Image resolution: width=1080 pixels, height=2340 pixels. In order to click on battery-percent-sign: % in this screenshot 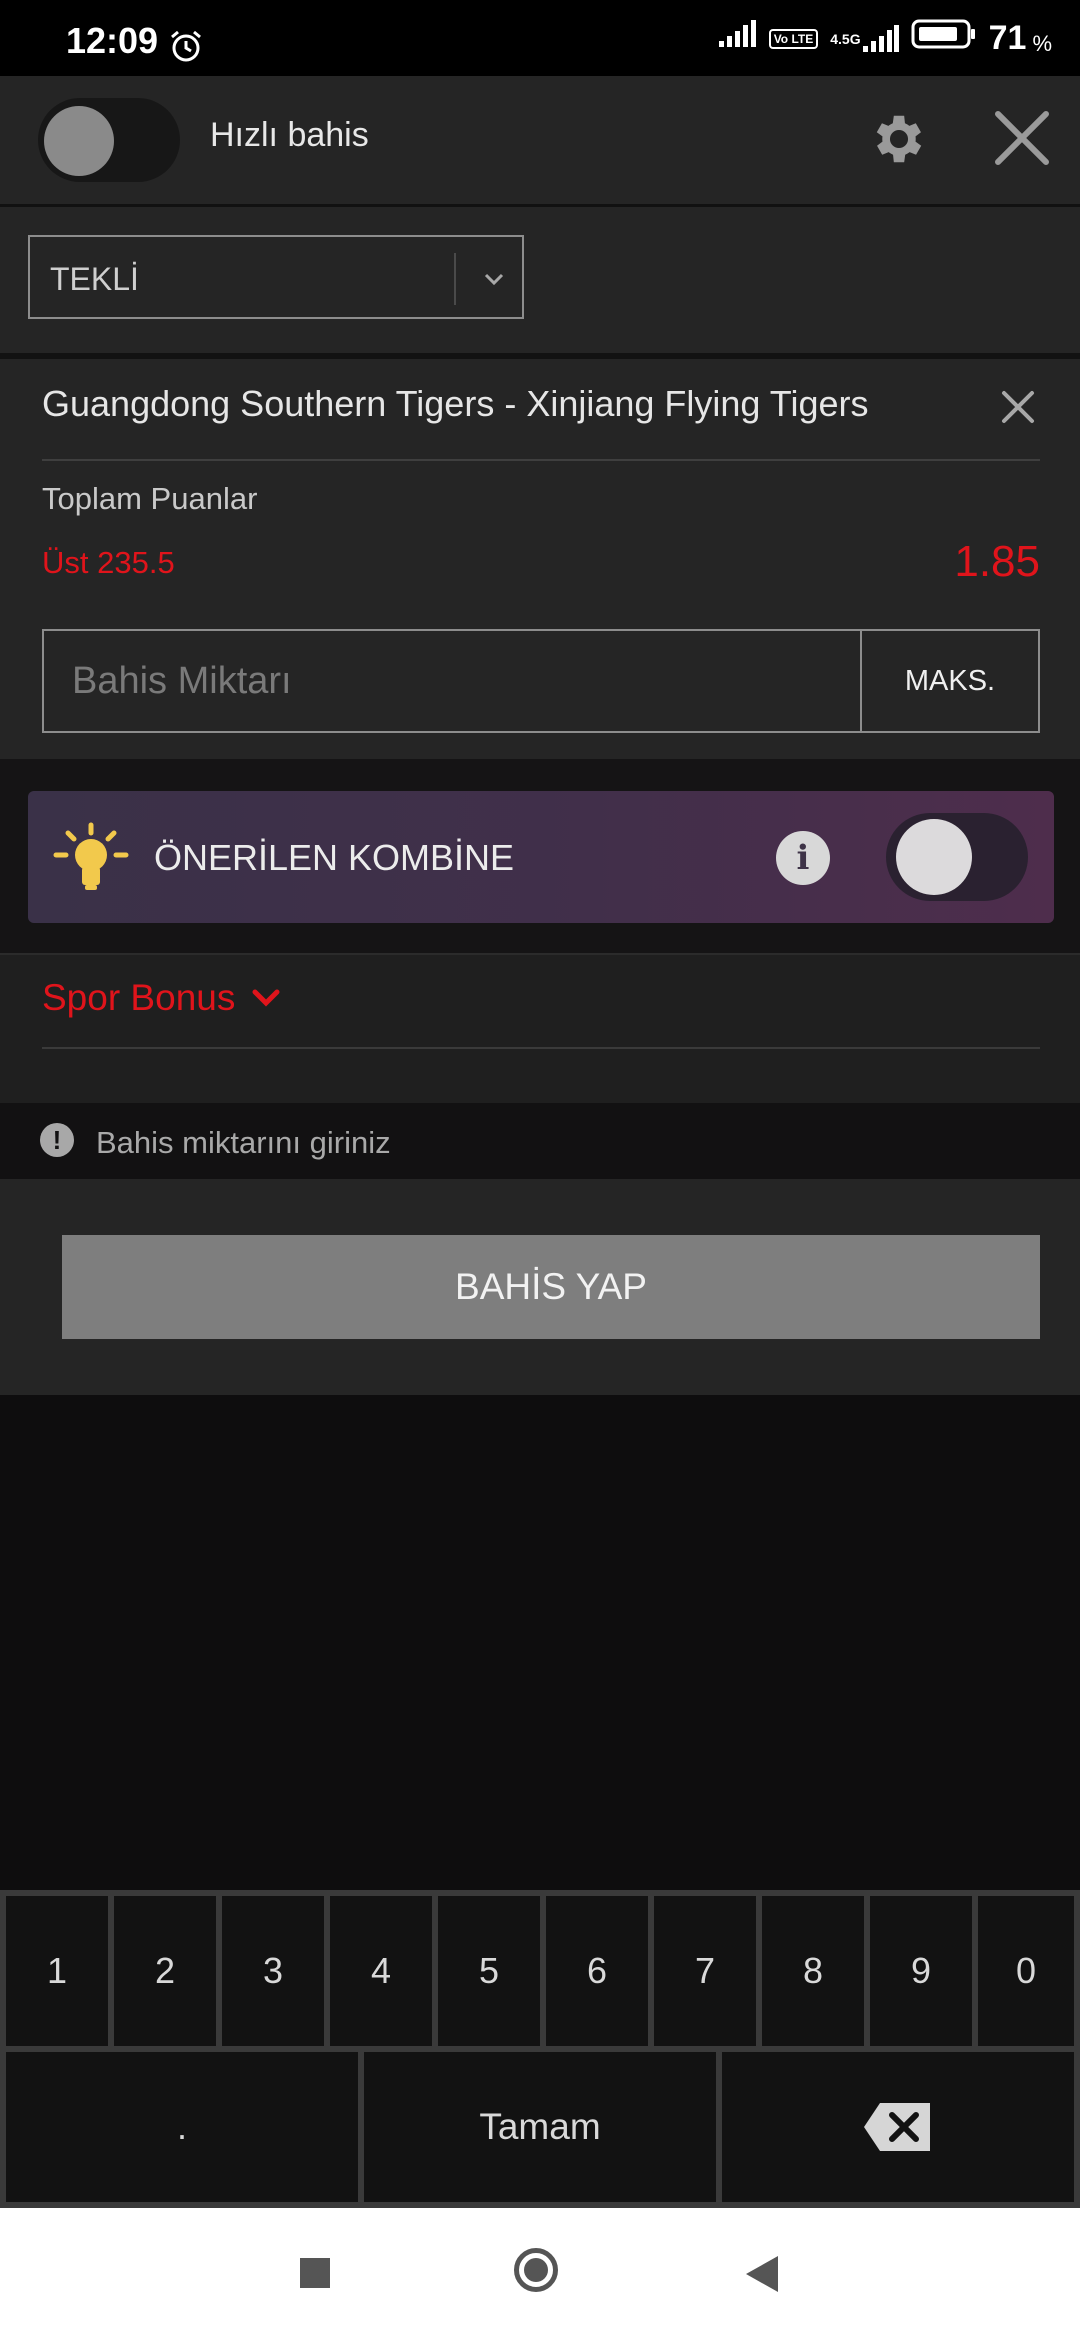, I will do `click(1042, 43)`.